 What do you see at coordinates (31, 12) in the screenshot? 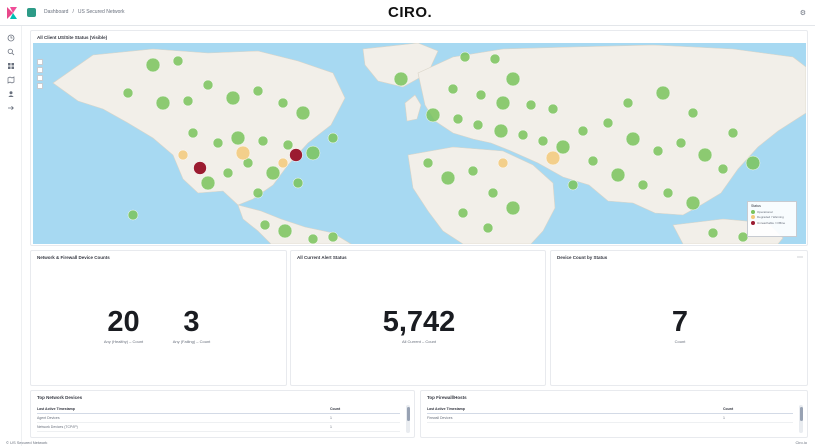
I see `space-badge` at bounding box center [31, 12].